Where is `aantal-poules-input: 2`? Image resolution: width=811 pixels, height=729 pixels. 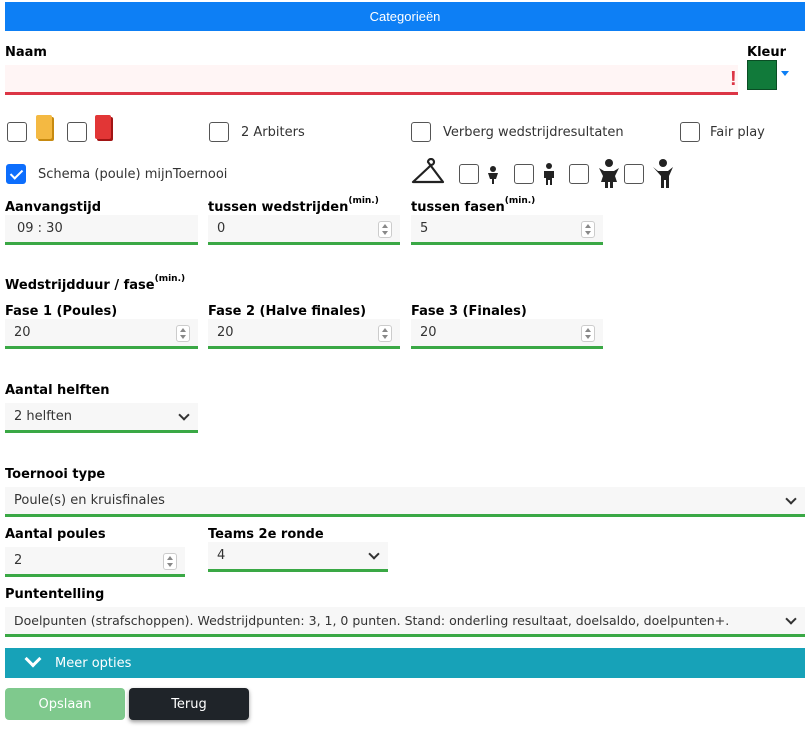
aantal-poules-input: 2 is located at coordinates (95, 562).